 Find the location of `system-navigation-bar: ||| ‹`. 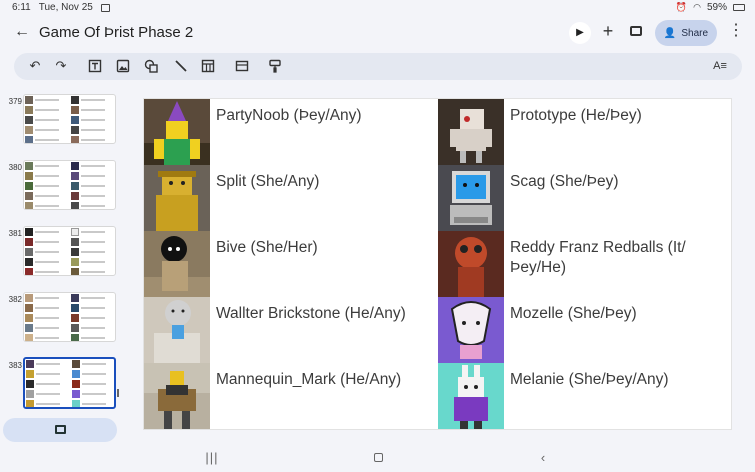

system-navigation-bar: ||| ‹ is located at coordinates (377, 459).